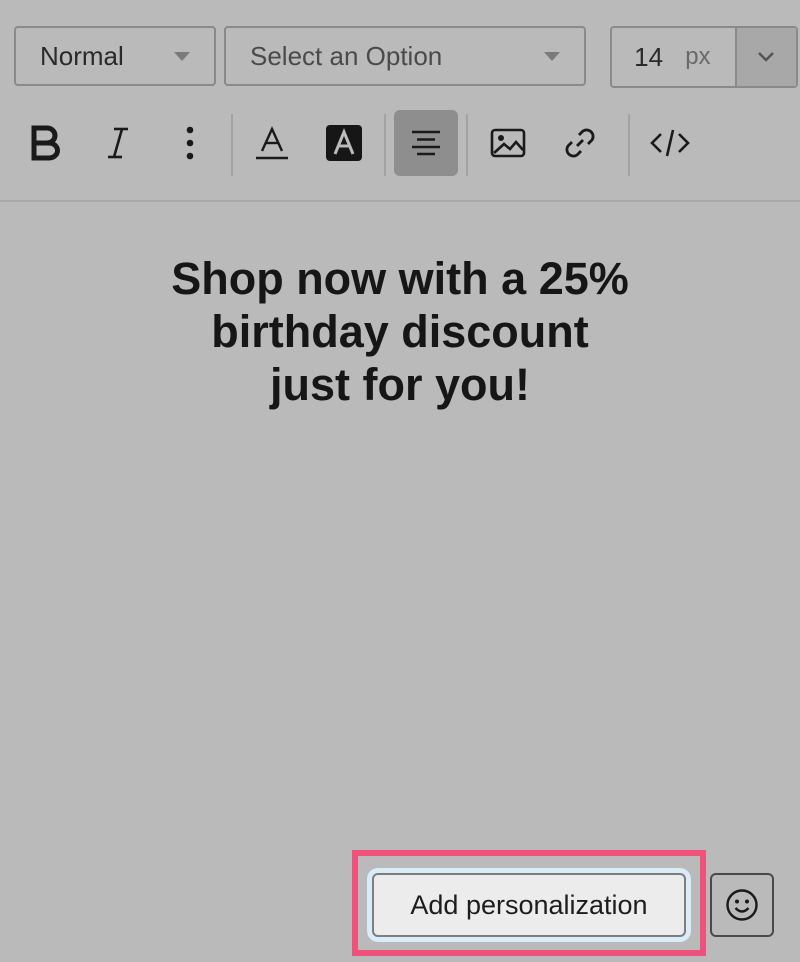 The width and height of the screenshot is (800, 962). I want to click on align-center-icon, so click(426, 143).